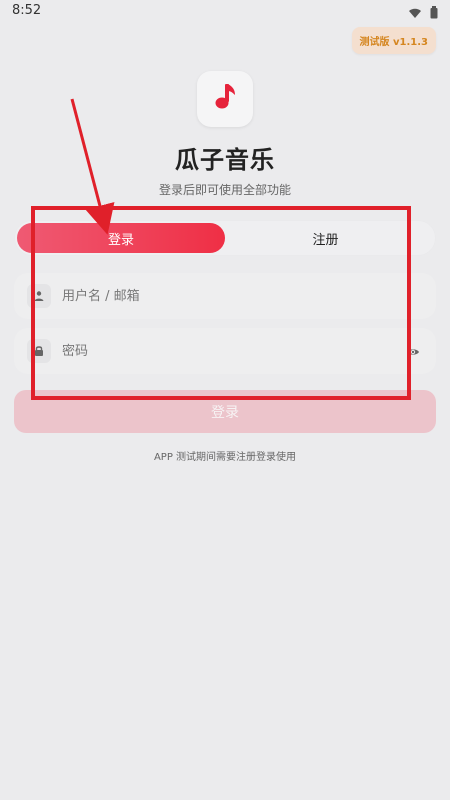 This screenshot has width=450, height=800. Describe the element at coordinates (393, 40) in the screenshot. I see `version-badge: 测试版 v1.1.3` at that location.